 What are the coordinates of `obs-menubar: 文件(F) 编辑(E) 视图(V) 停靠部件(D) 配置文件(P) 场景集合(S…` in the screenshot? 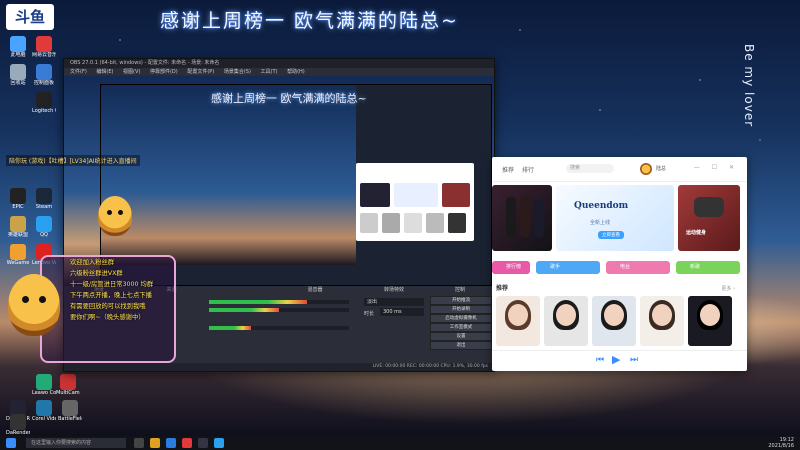 It's located at (279, 72).